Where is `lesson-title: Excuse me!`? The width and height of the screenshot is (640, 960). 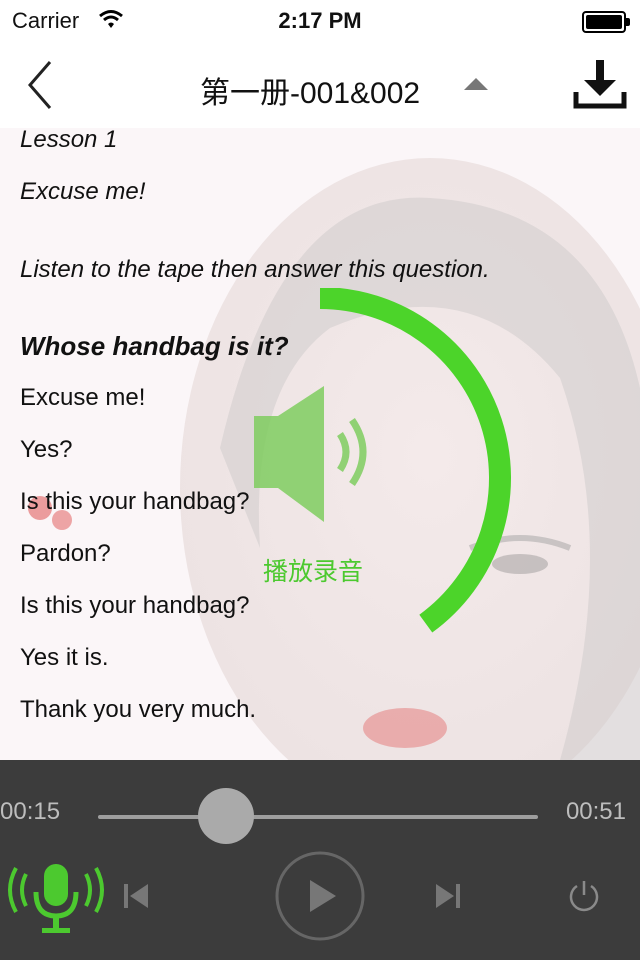 lesson-title: Excuse me! is located at coordinates (83, 191).